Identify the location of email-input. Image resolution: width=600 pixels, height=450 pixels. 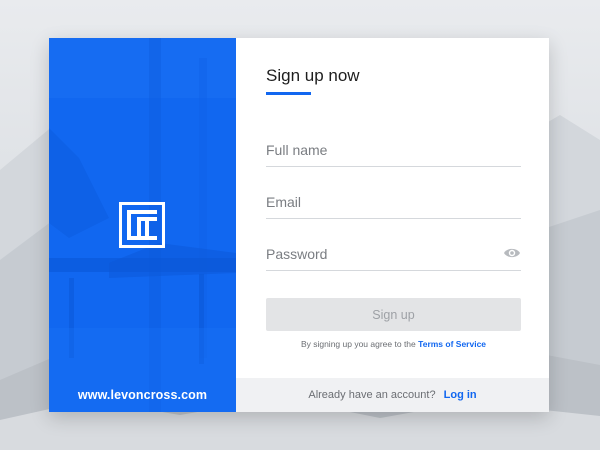
(393, 201).